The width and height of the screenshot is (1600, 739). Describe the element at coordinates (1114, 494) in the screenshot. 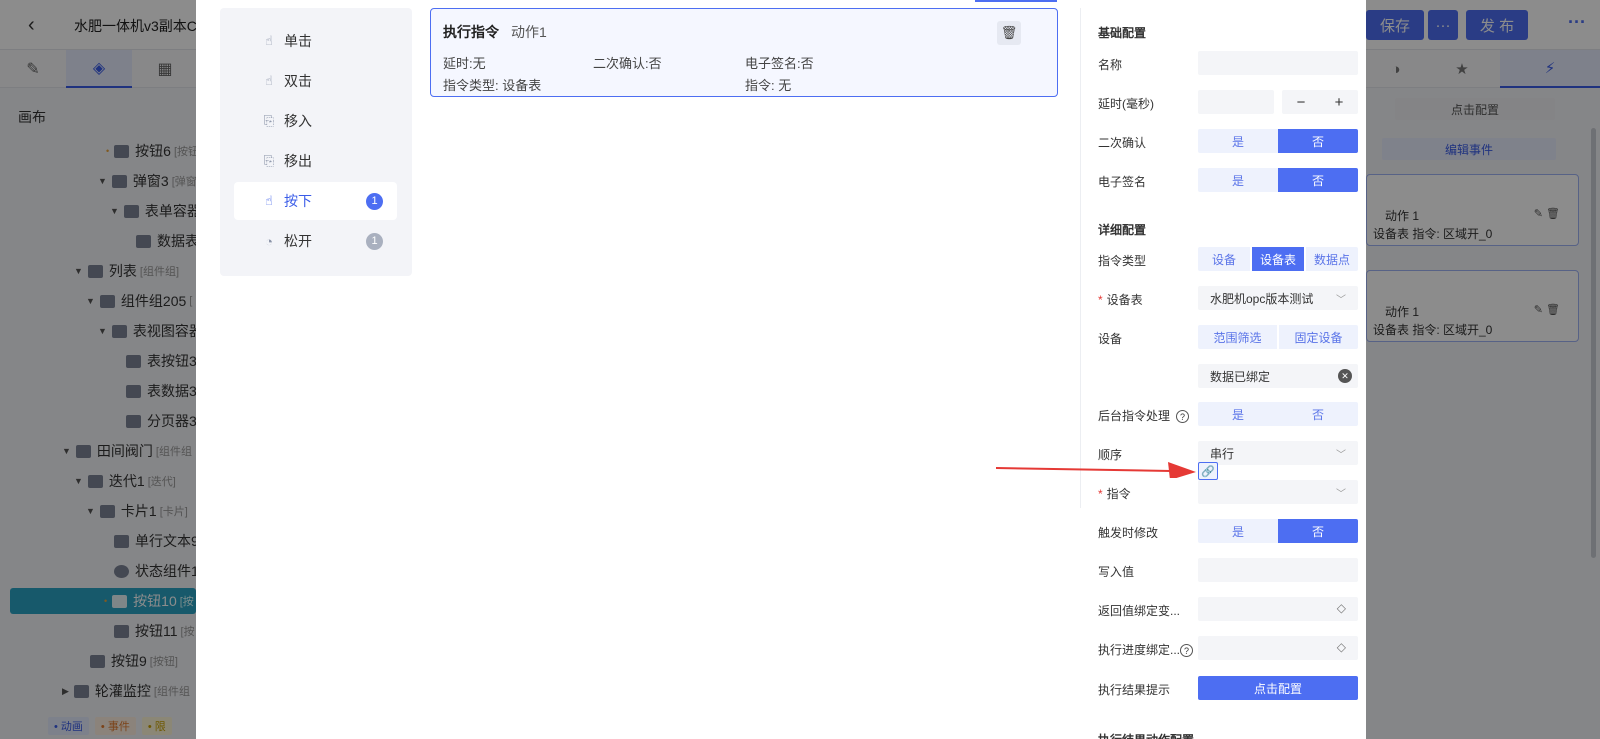

I see `cmd-label: * 指令` at that location.